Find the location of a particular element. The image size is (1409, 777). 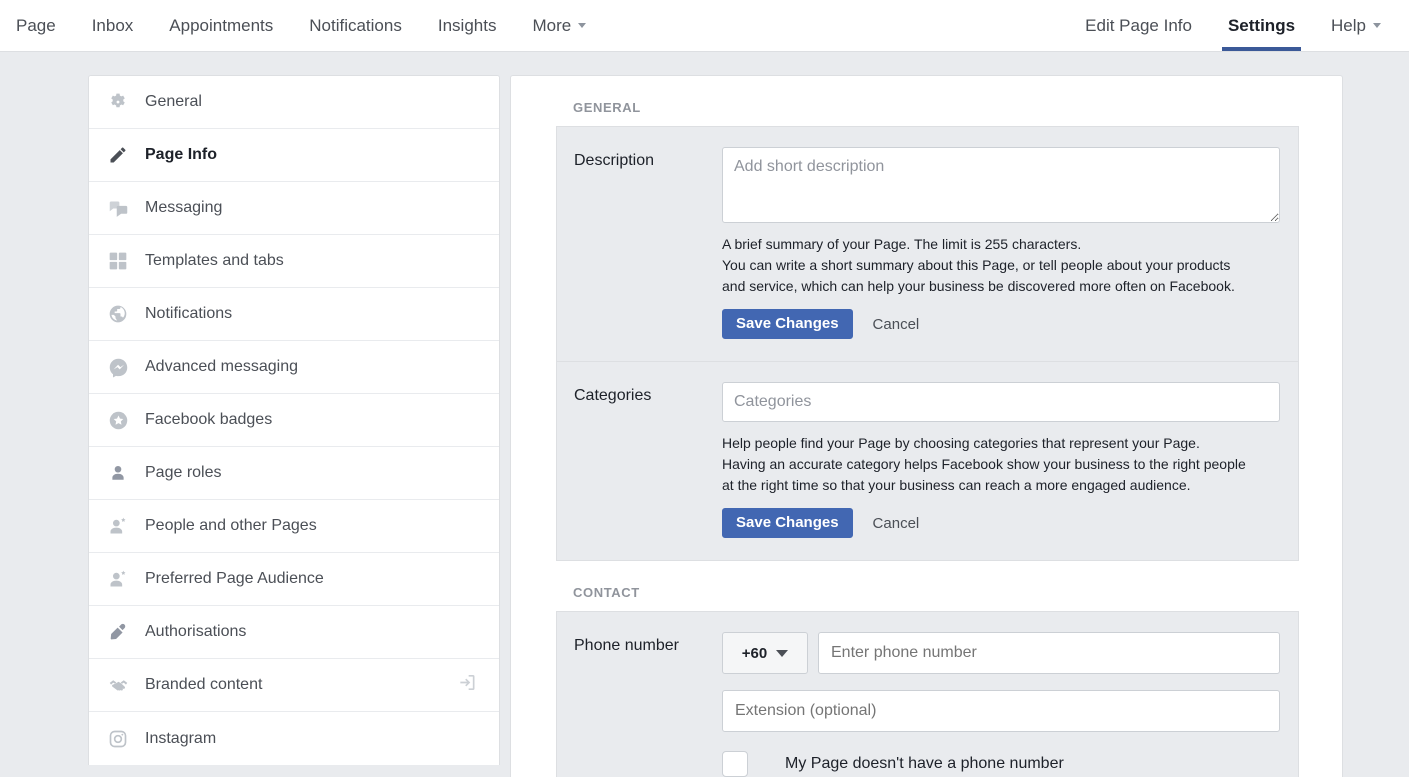

sidebar-item-templates-and-tabs: Templates and tabs is located at coordinates (294, 261).